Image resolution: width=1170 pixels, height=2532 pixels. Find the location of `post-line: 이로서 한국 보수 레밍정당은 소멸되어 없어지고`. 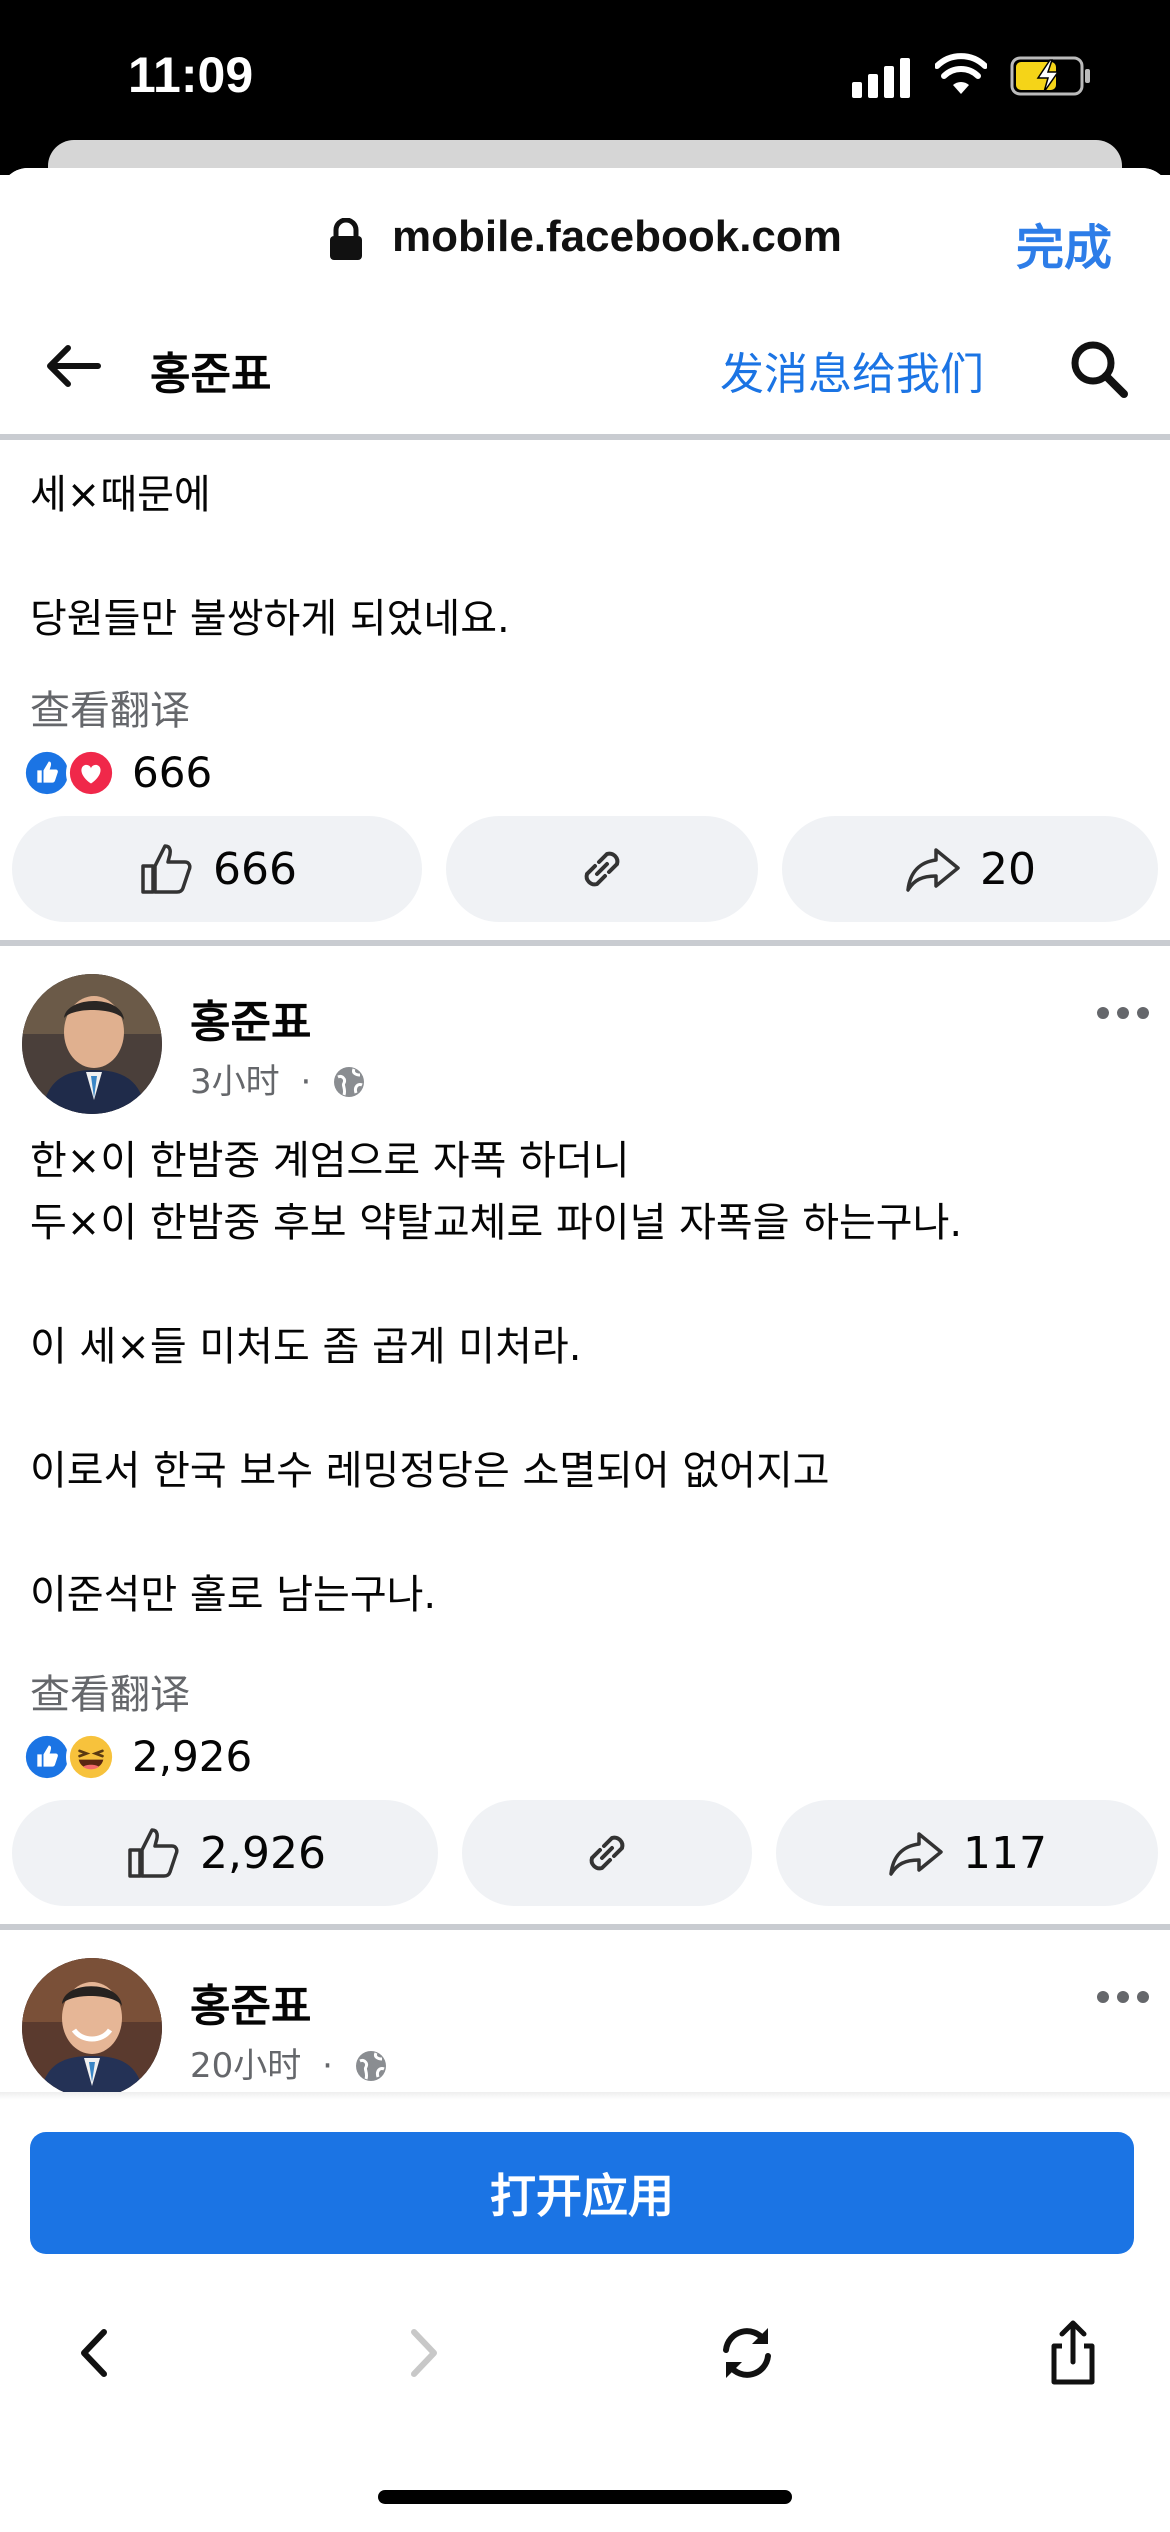

post-line: 이로서 한국 보수 레밍정당은 소멸되어 없어지고 is located at coordinates (430, 1471).